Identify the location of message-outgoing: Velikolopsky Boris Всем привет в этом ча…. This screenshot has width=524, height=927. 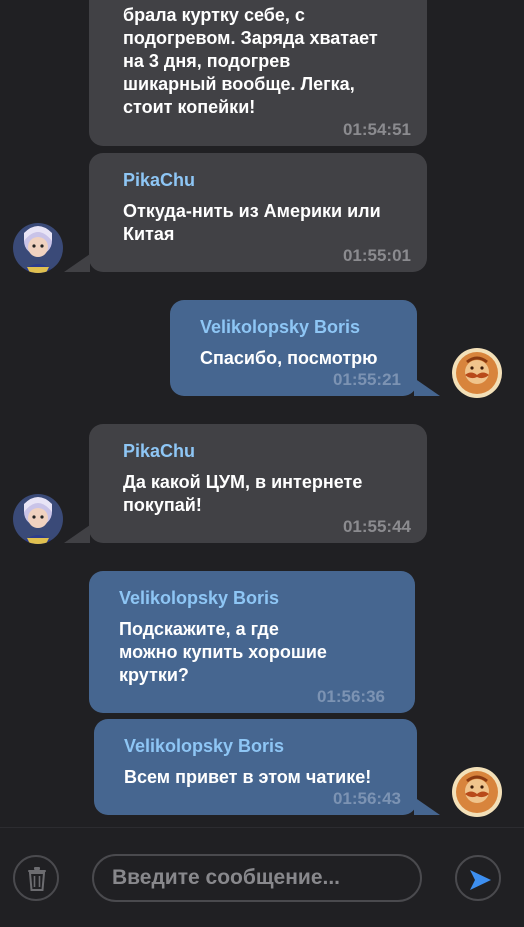
(255, 767).